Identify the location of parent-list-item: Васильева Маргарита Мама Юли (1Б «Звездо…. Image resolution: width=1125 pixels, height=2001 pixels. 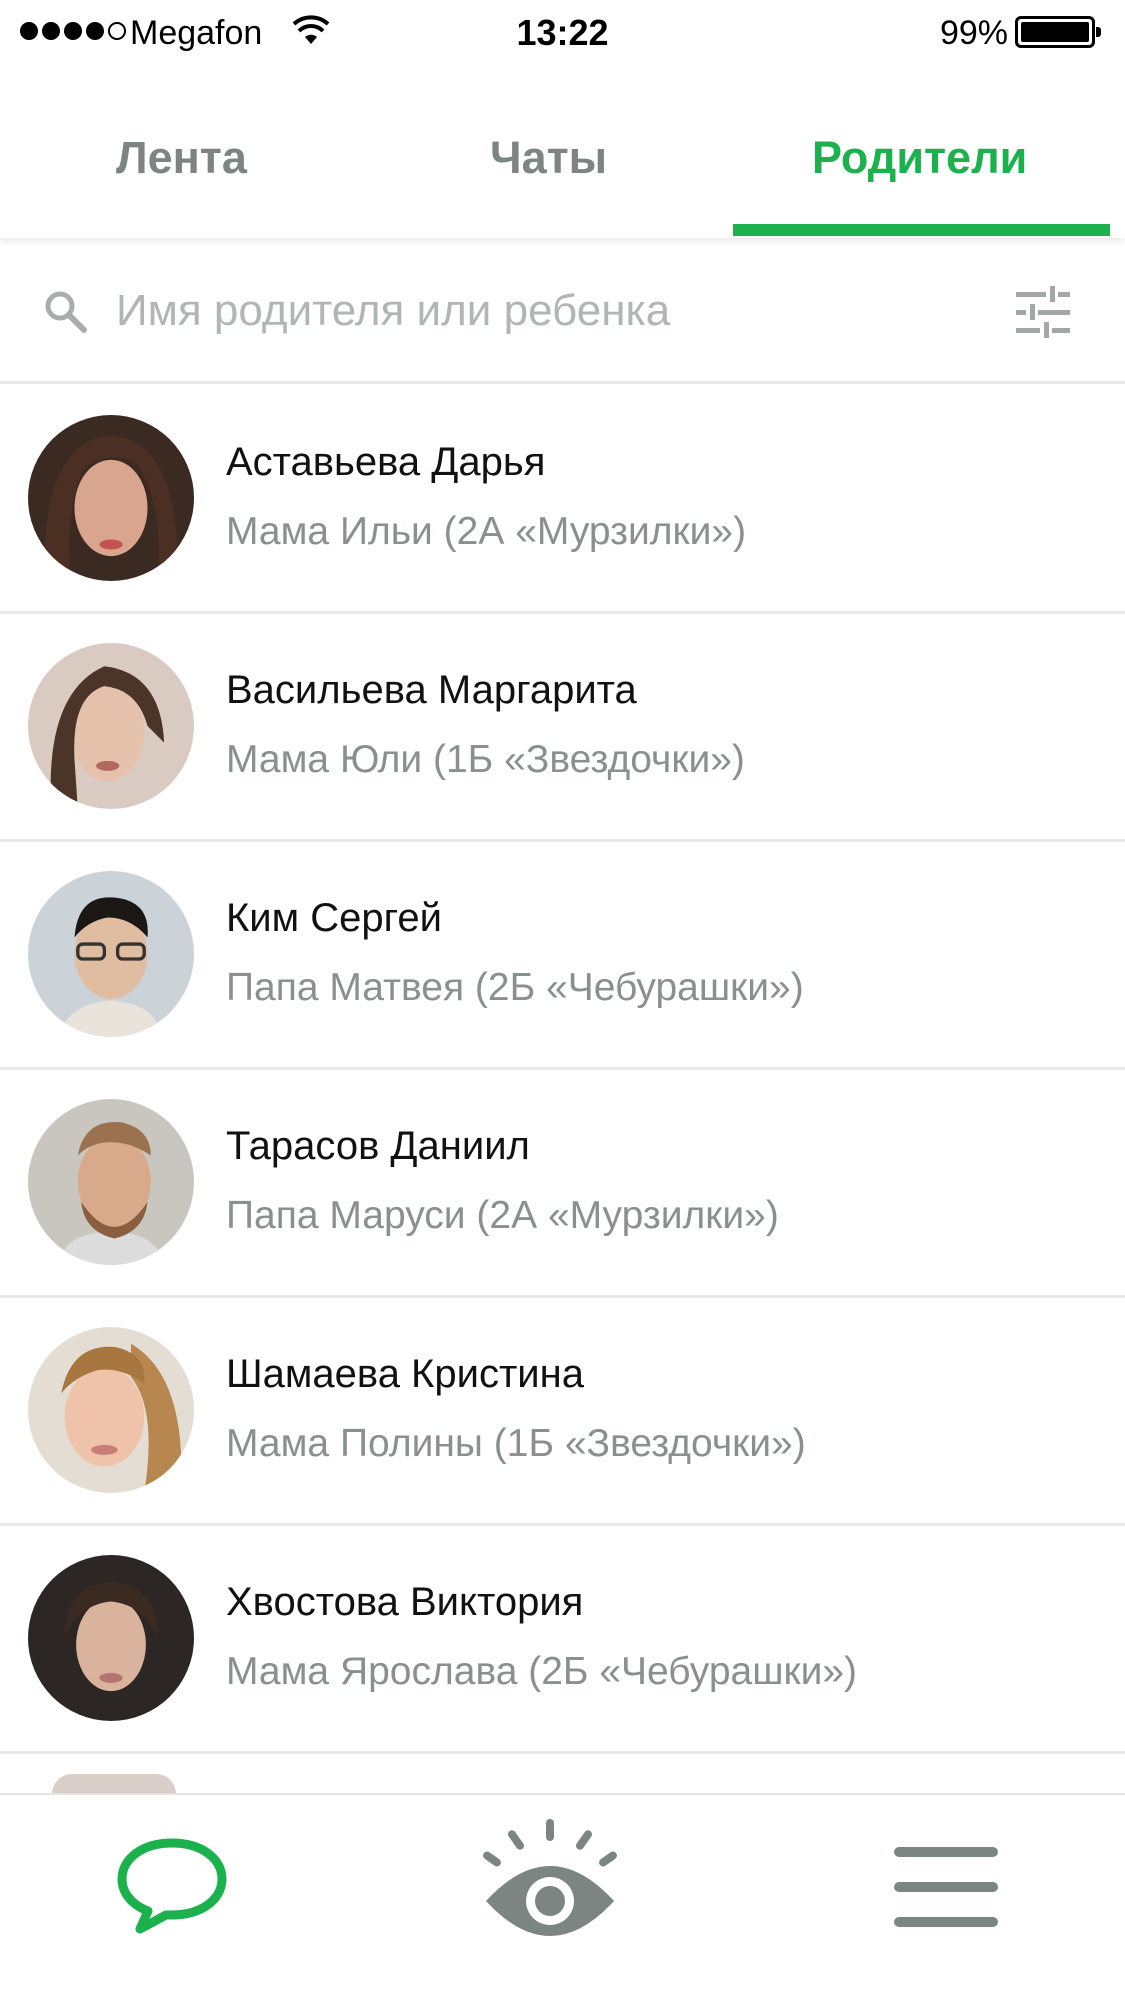
(562, 728).